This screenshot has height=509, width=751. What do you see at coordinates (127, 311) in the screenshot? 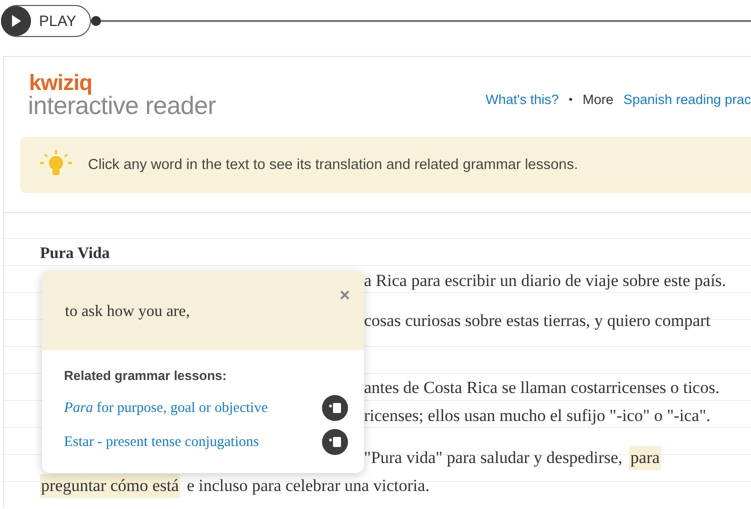
I see `translation-text: to ask how you are,` at bounding box center [127, 311].